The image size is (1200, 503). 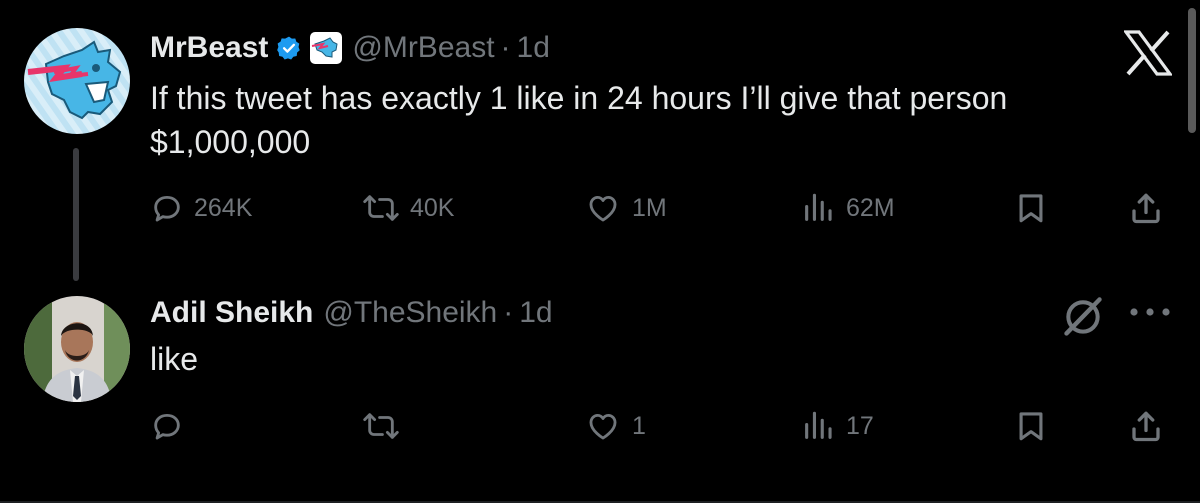 I want to click on views-count: 17, so click(x=860, y=425).